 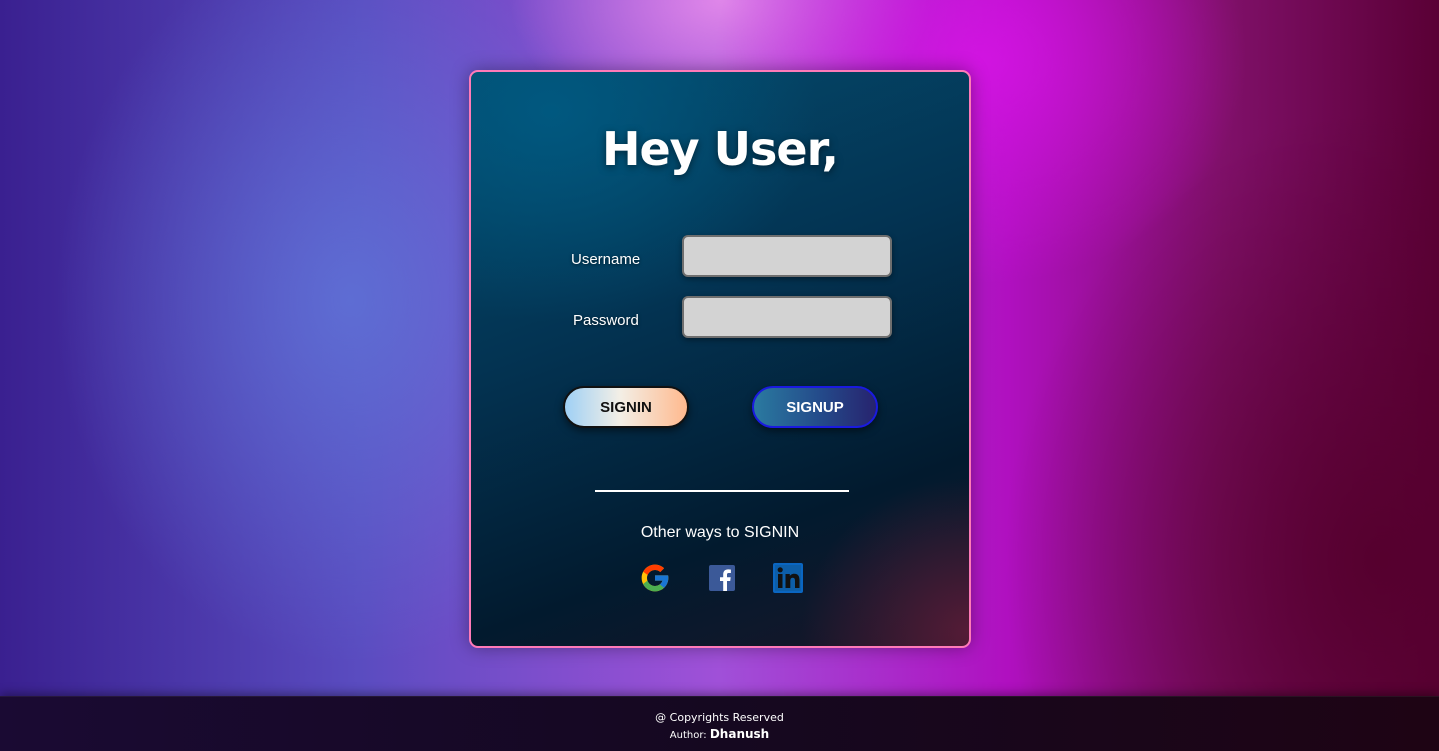 What do you see at coordinates (787, 317) in the screenshot?
I see `password-input` at bounding box center [787, 317].